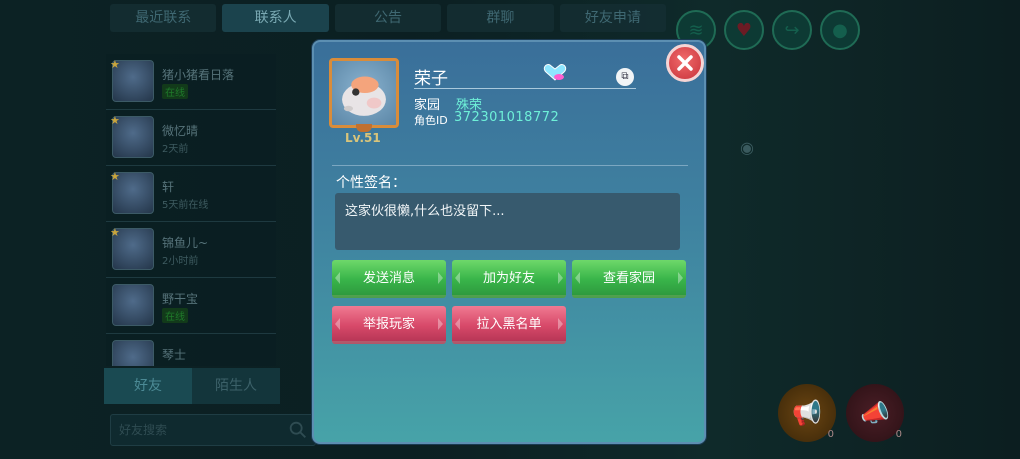 The image size is (1020, 459). I want to click on friend-status: 5天前在线, so click(185, 205).